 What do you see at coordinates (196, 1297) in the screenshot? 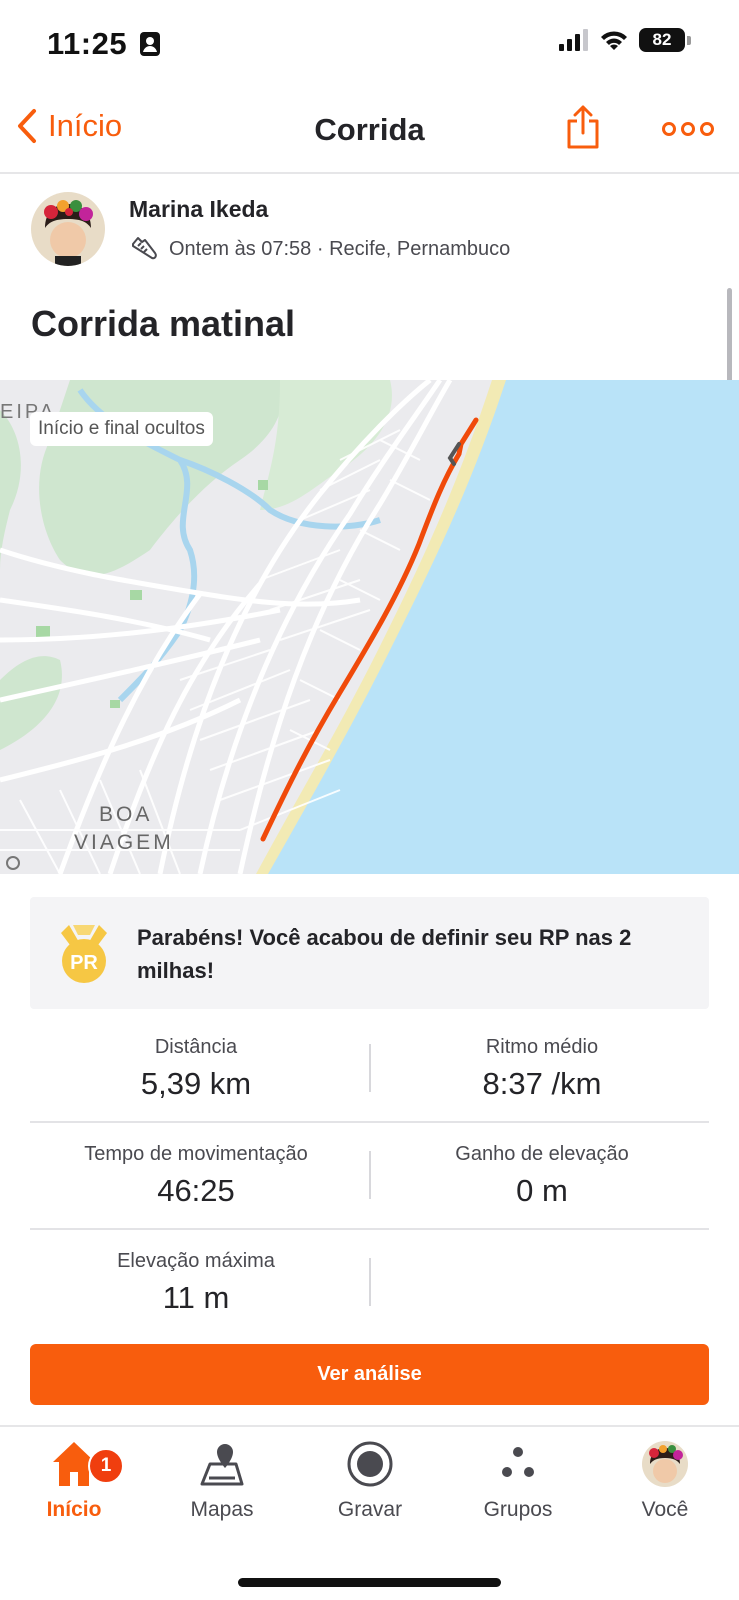
I see `stat-value-max-elevation: 11 m` at bounding box center [196, 1297].